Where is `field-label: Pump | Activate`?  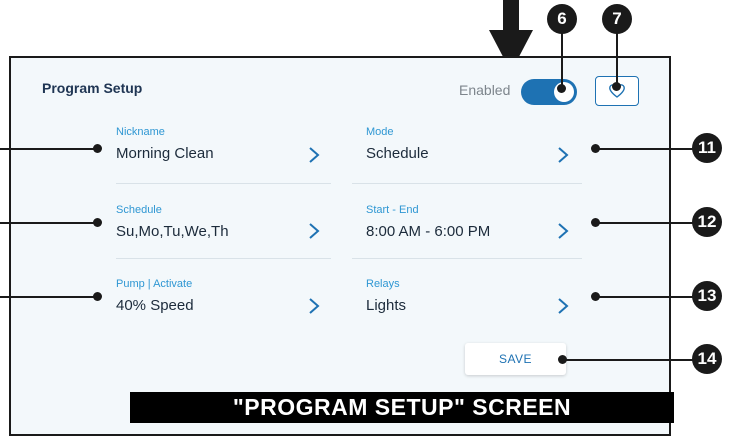 field-label: Pump | Activate is located at coordinates (154, 284).